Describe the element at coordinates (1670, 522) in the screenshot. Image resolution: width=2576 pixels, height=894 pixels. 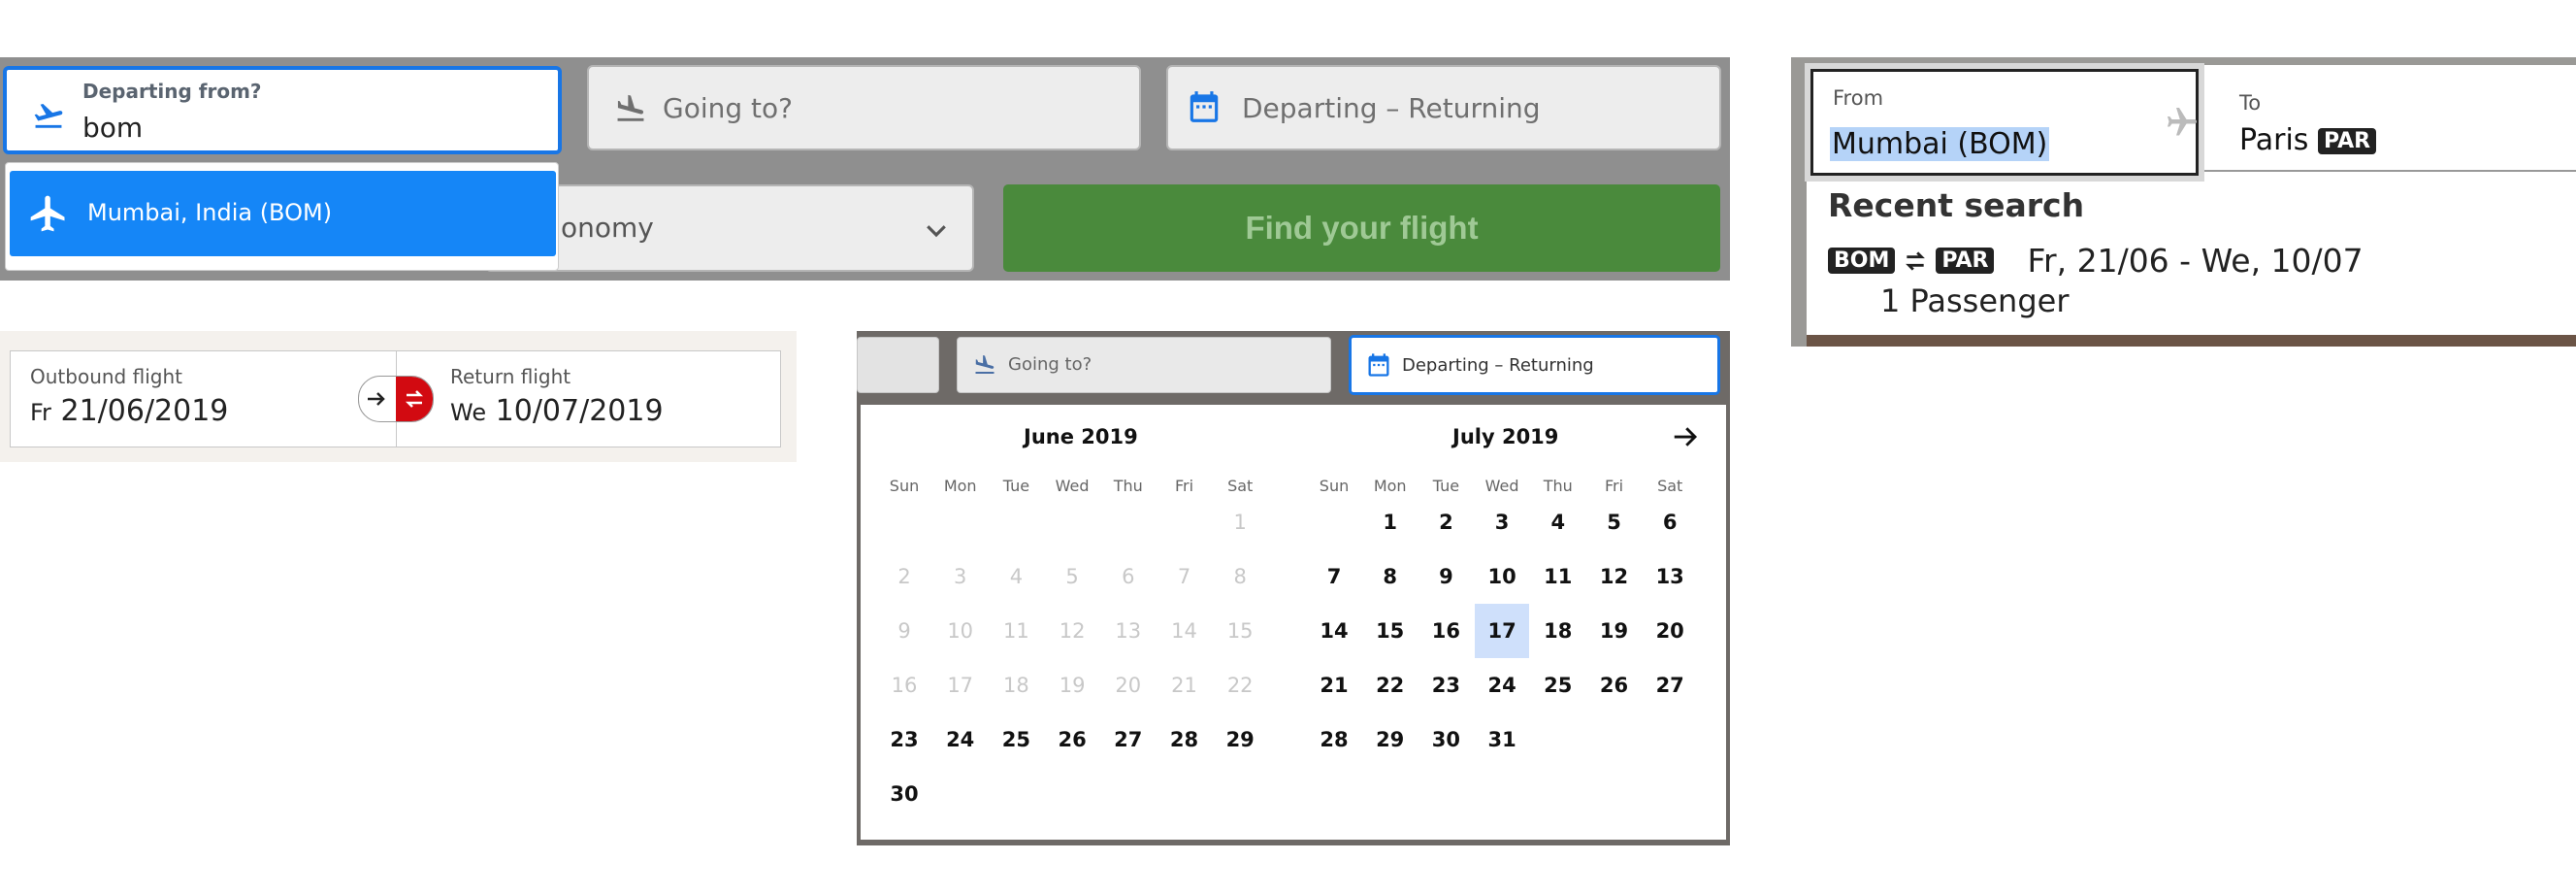
I see `calendar-day: 6` at that location.